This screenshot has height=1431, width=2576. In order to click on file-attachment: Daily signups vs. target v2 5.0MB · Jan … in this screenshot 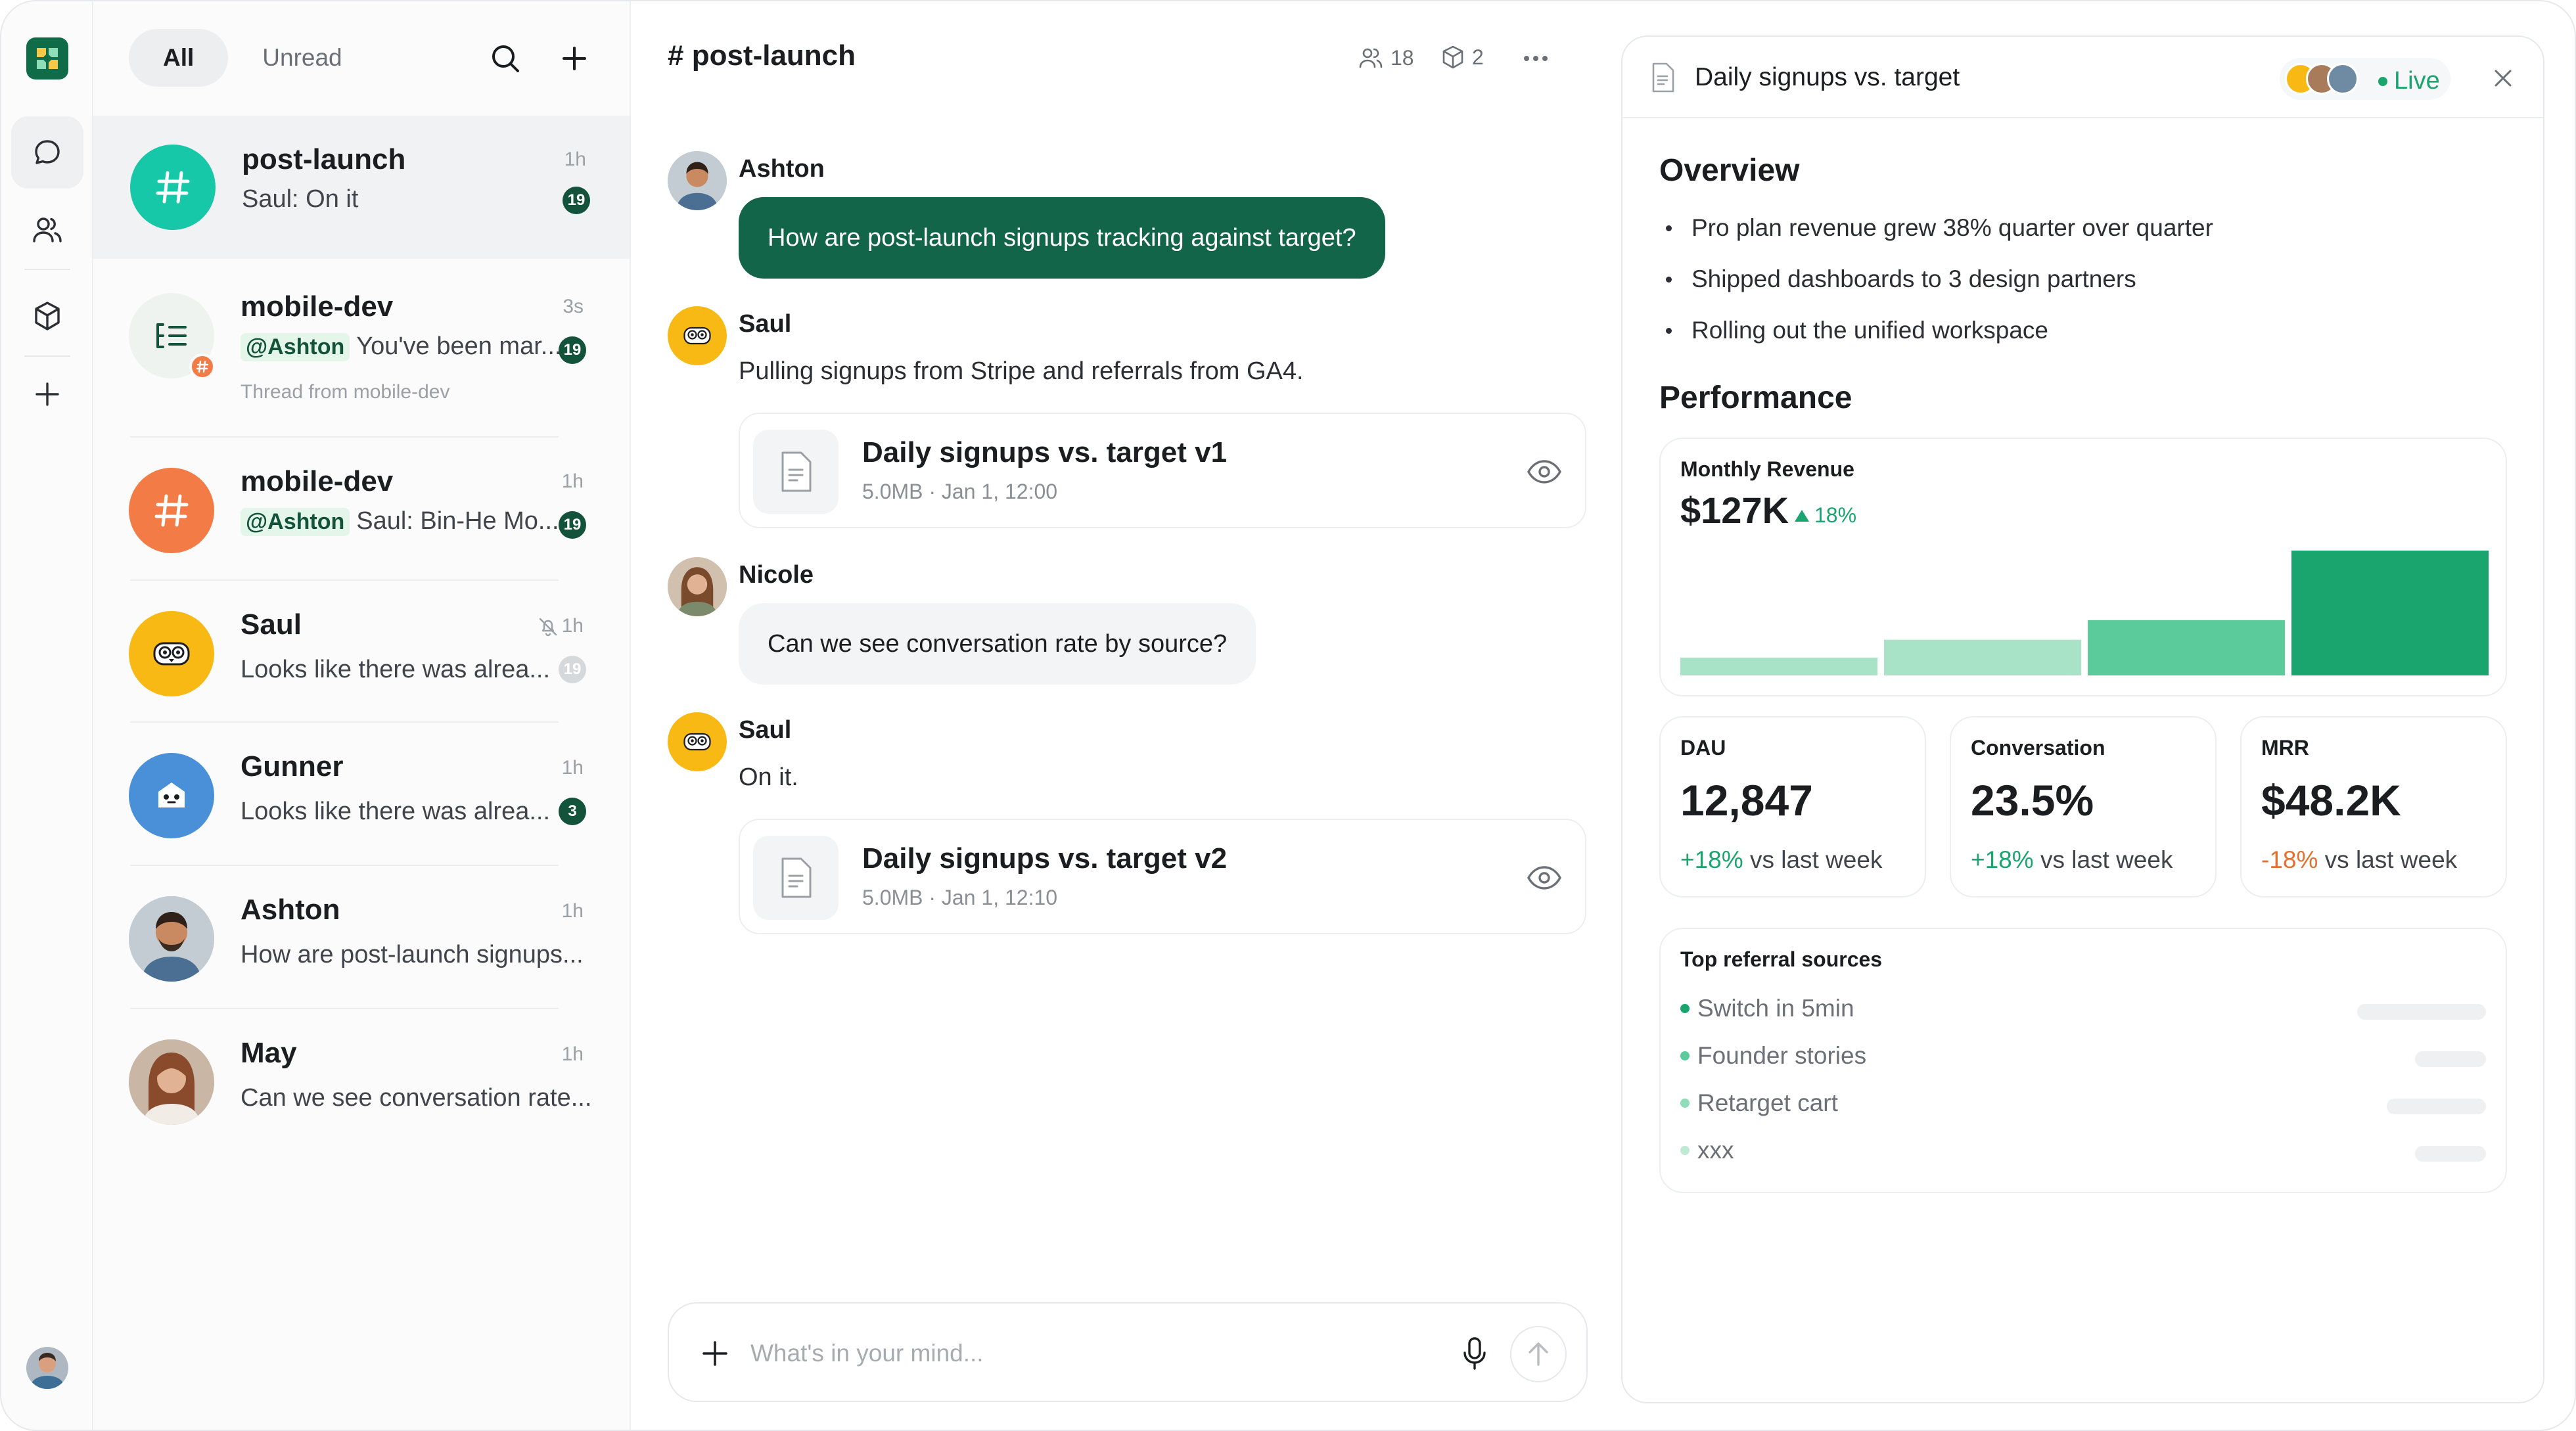, I will do `click(1163, 877)`.